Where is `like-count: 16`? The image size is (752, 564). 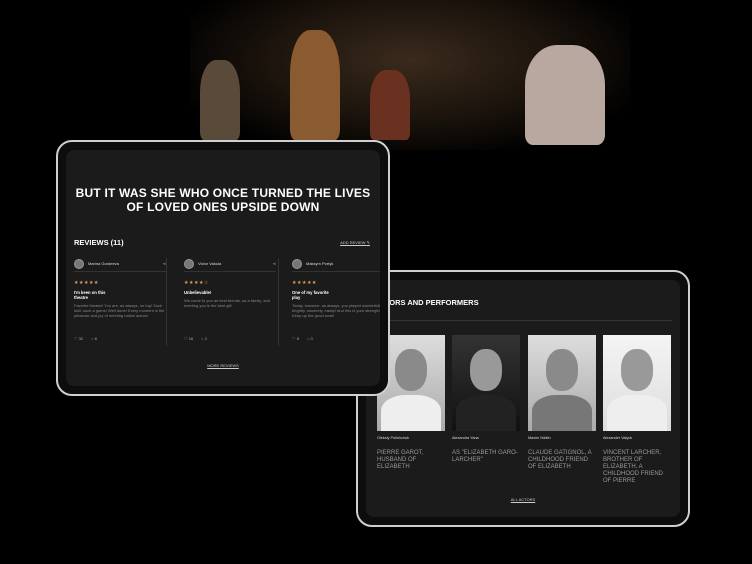 like-count: 16 is located at coordinates (191, 338).